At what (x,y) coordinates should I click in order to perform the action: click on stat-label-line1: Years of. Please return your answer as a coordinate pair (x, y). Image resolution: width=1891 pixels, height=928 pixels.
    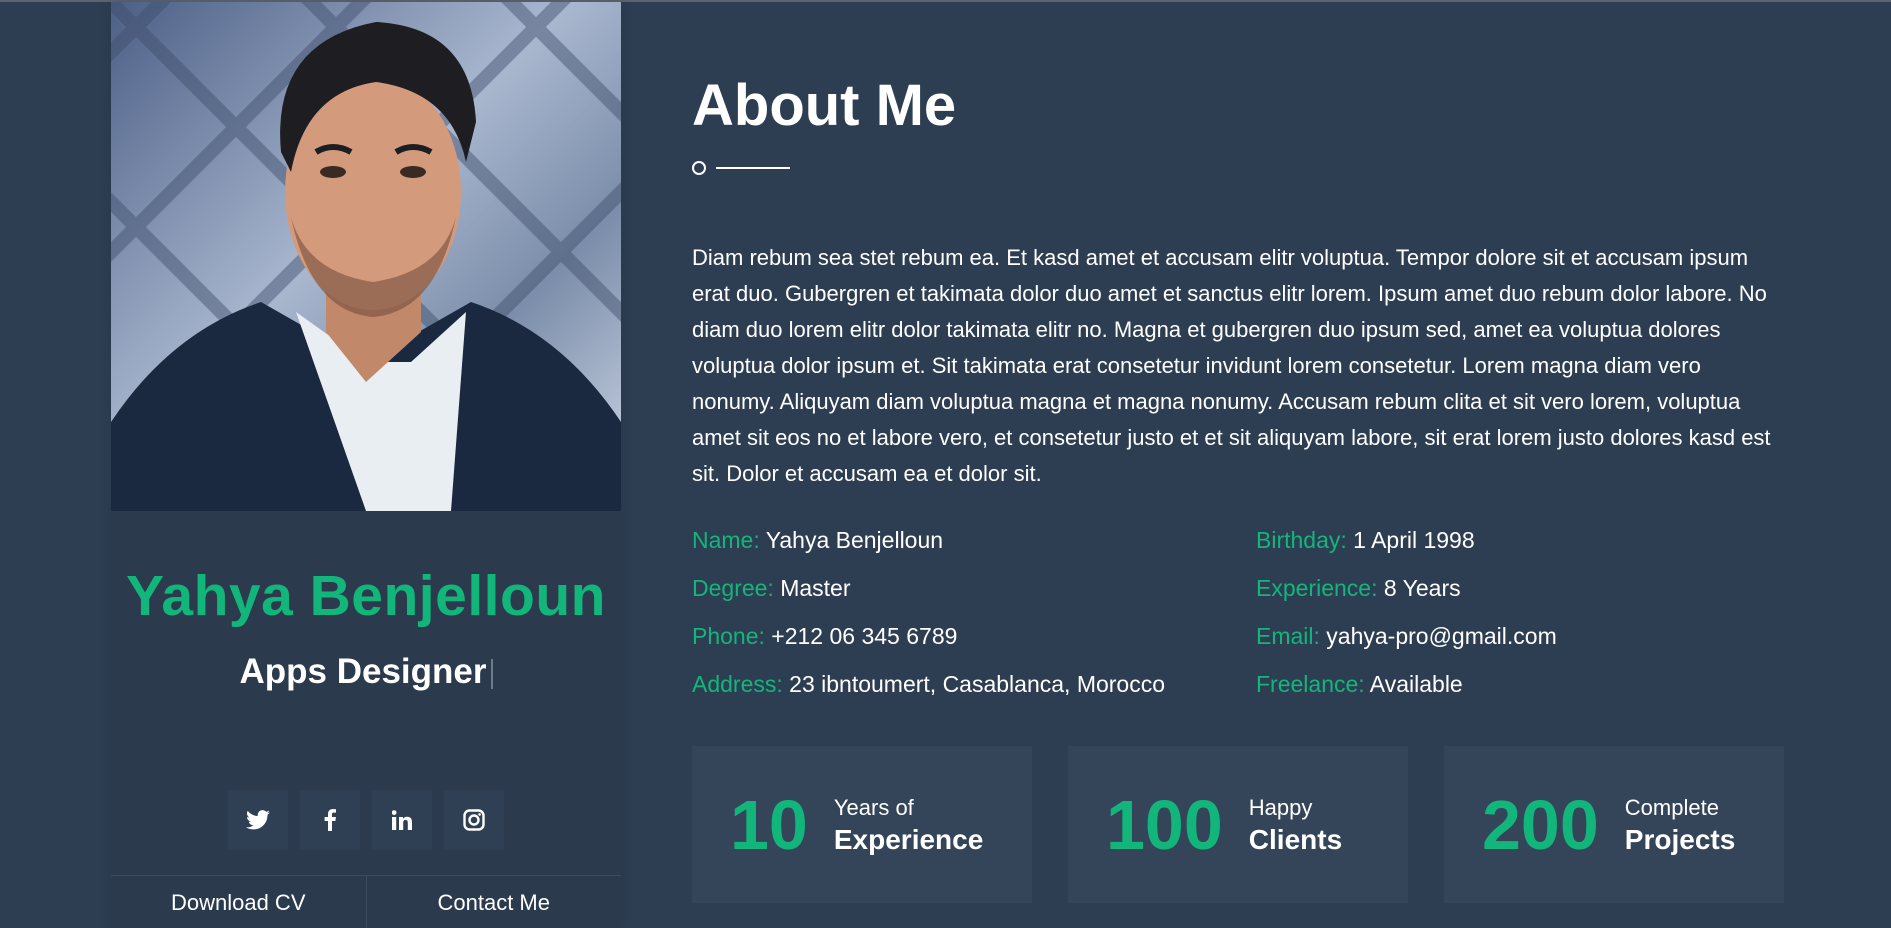
    Looking at the image, I should click on (873, 807).